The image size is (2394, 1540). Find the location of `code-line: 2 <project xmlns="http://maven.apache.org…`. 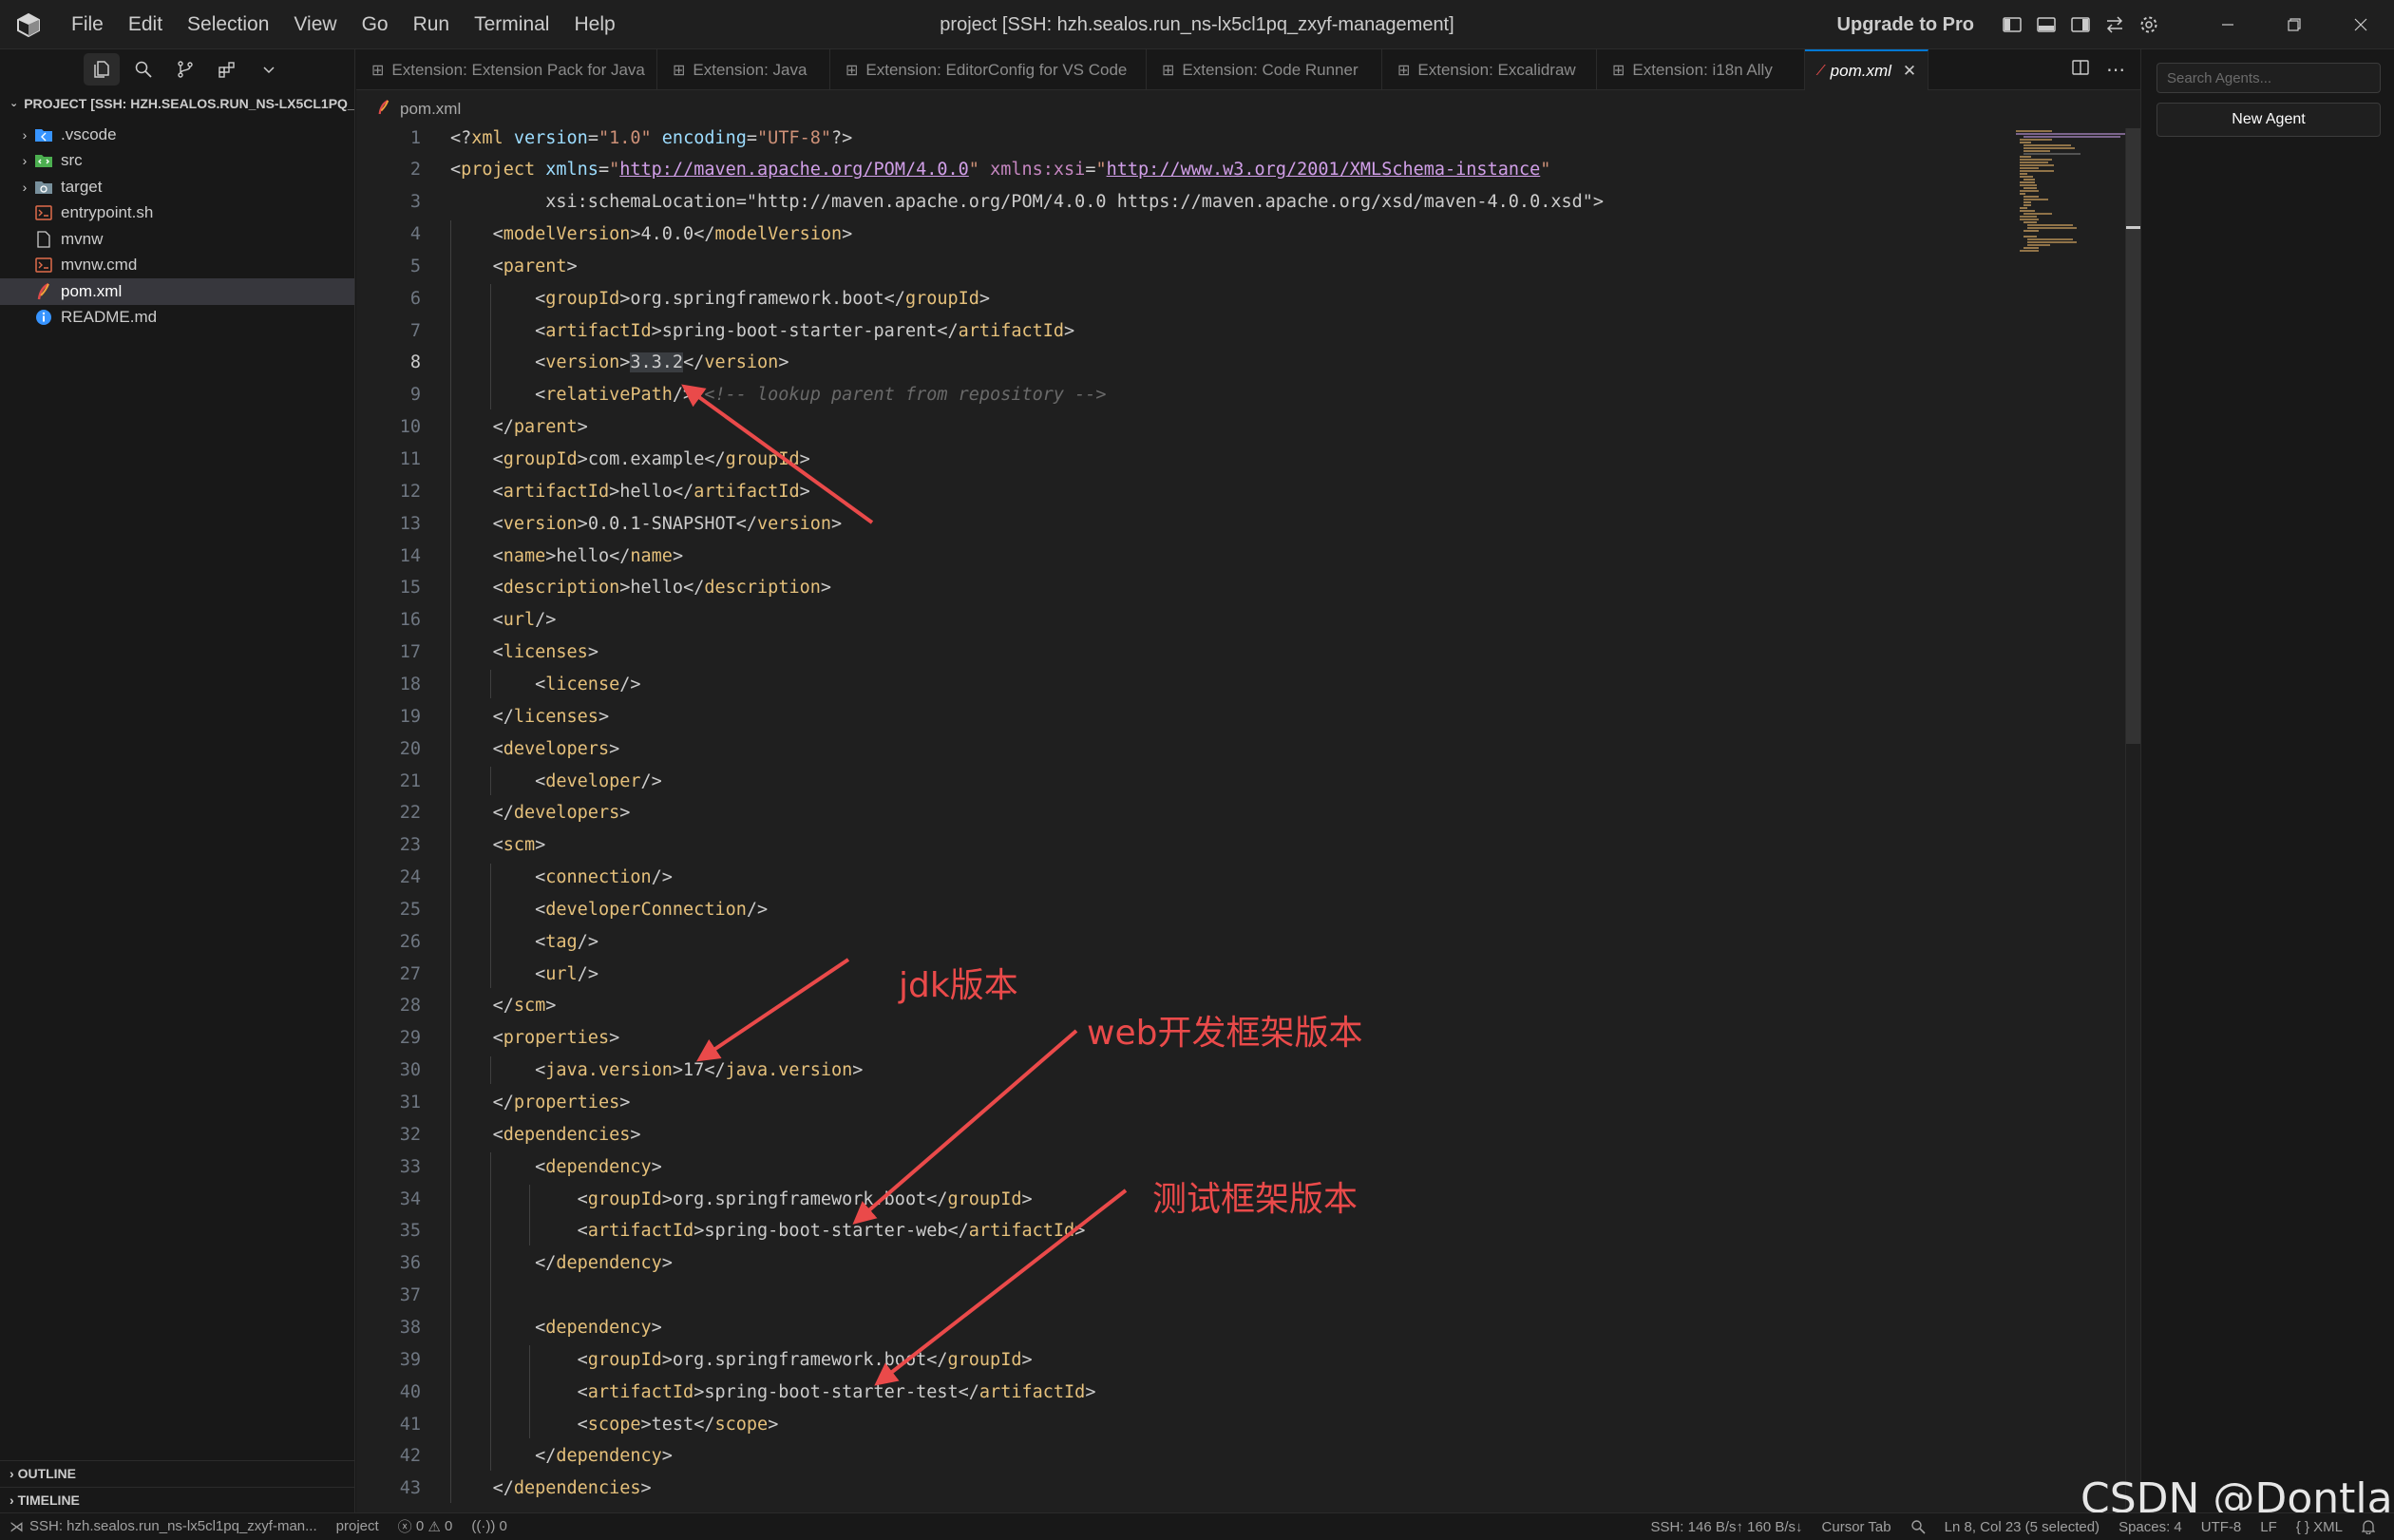

code-line: 2 <project xmlns="http://maven.apache.org… is located at coordinates (953, 170).